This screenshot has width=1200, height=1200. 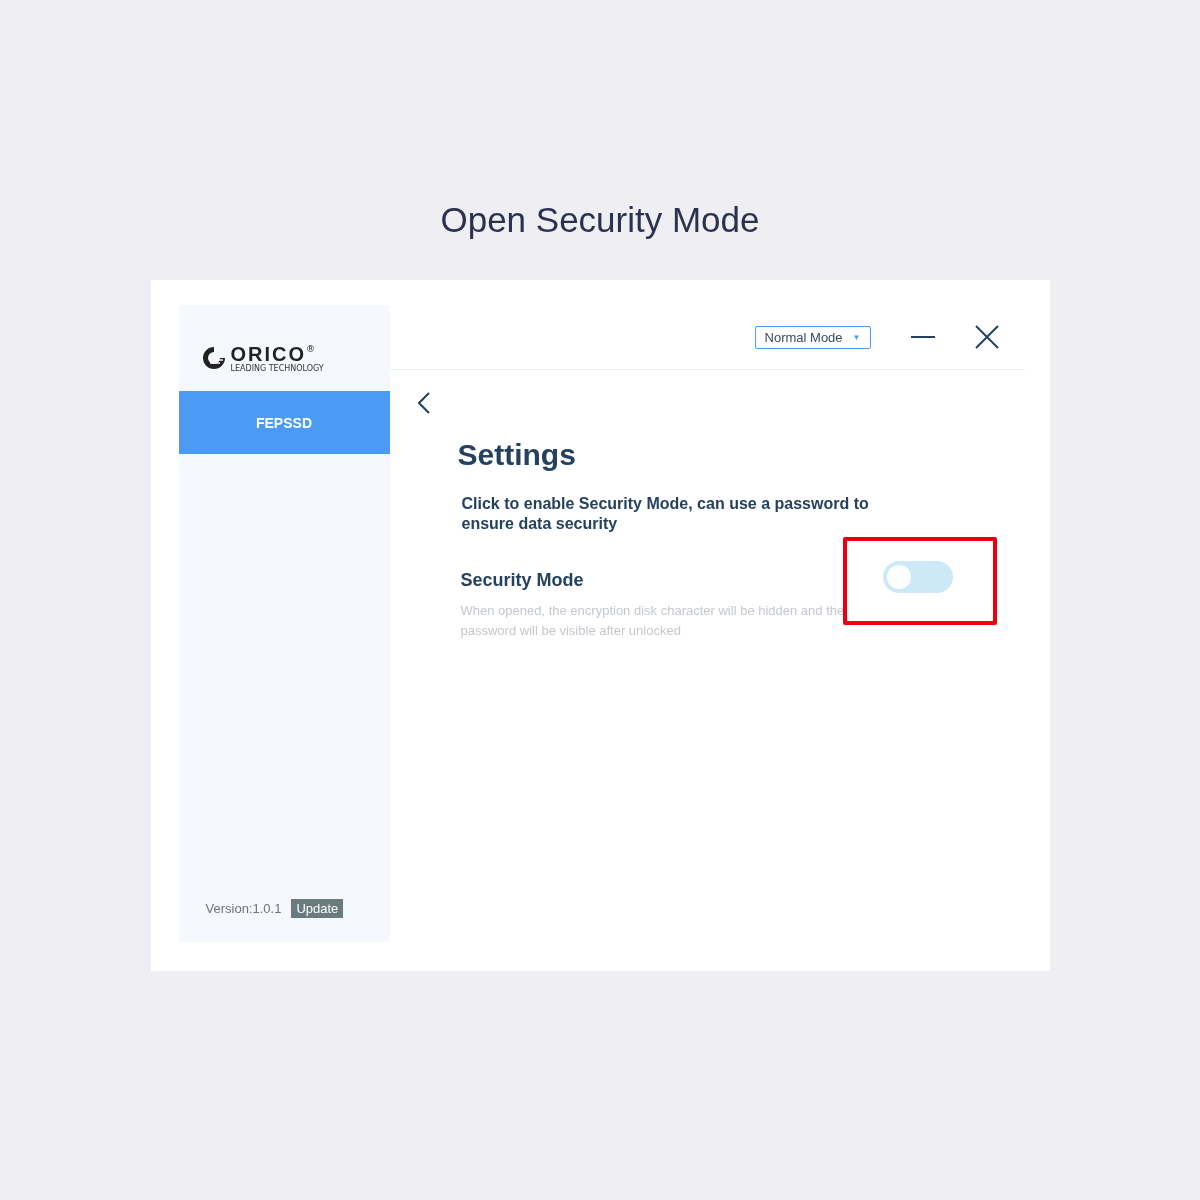 What do you see at coordinates (856, 337) in the screenshot?
I see `caret-icon: ▼` at bounding box center [856, 337].